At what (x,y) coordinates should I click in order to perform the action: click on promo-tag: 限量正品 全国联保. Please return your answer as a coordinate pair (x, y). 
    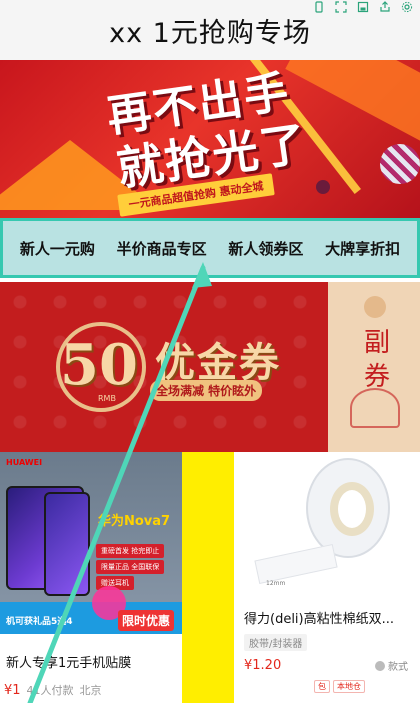
    Looking at the image, I should click on (130, 567).